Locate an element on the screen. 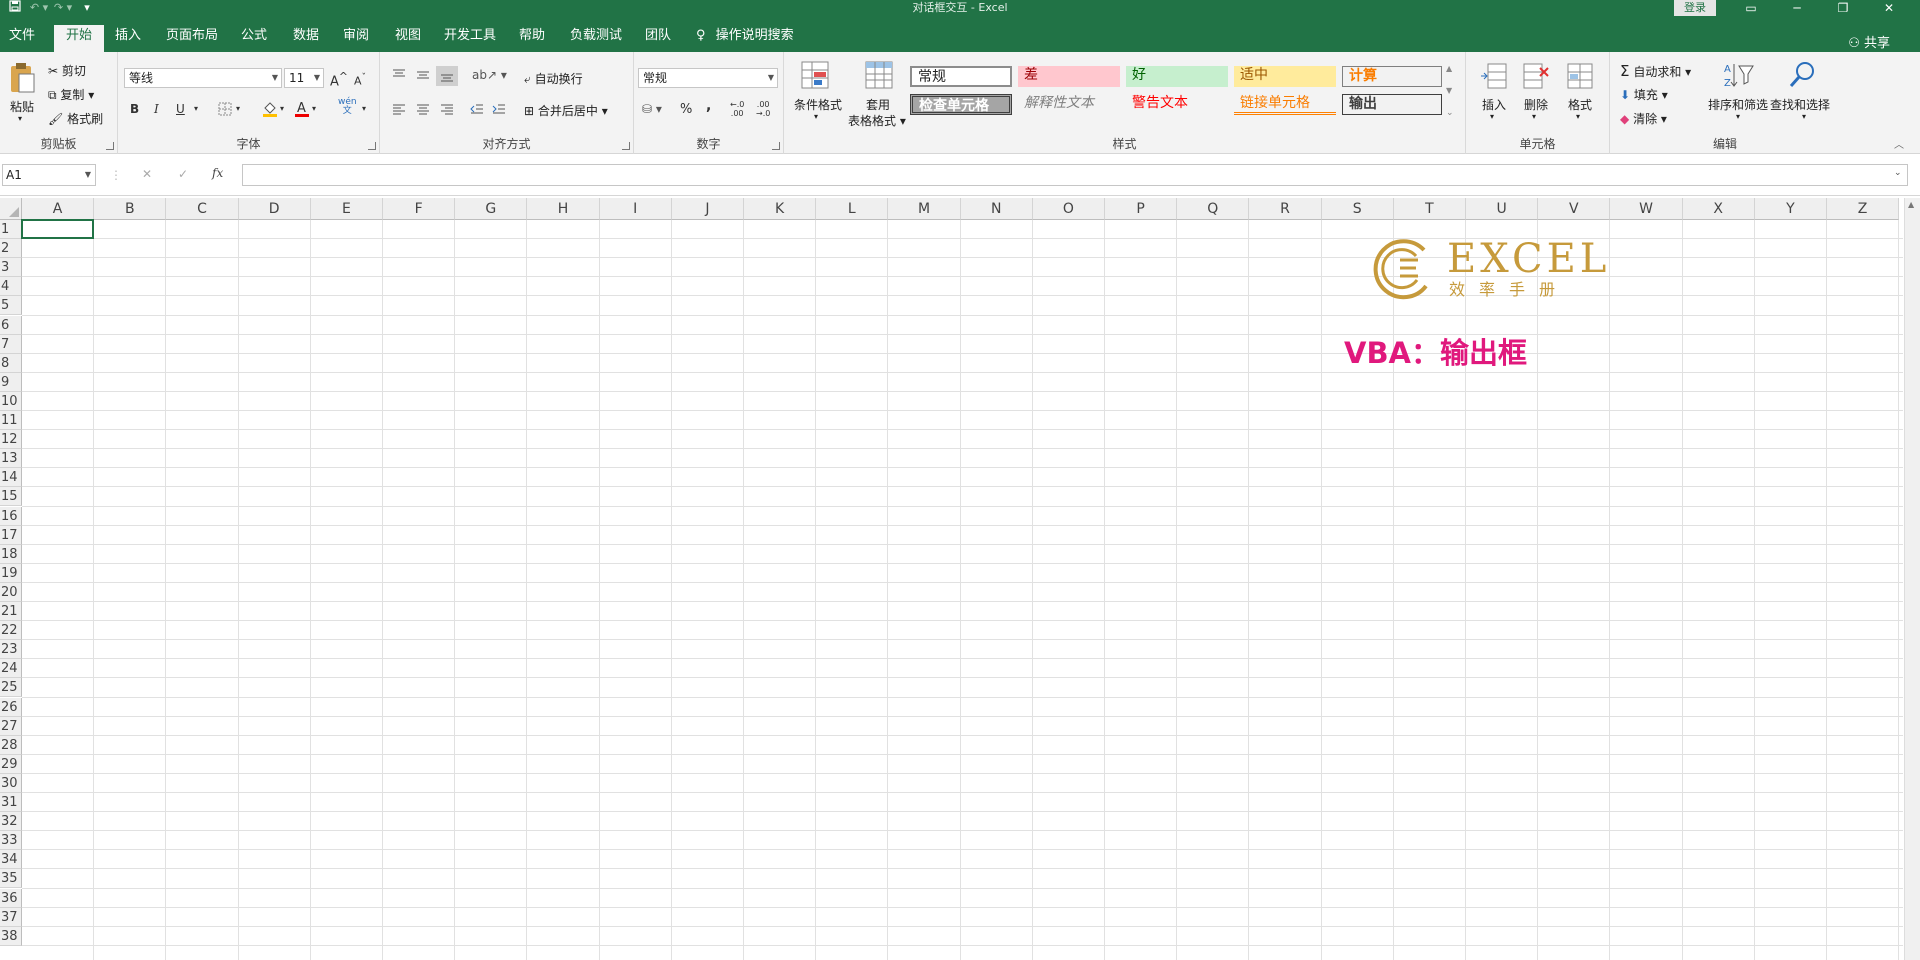 Image resolution: width=1920 pixels, height=960 pixels. login-button: 登录 is located at coordinates (1695, 8).